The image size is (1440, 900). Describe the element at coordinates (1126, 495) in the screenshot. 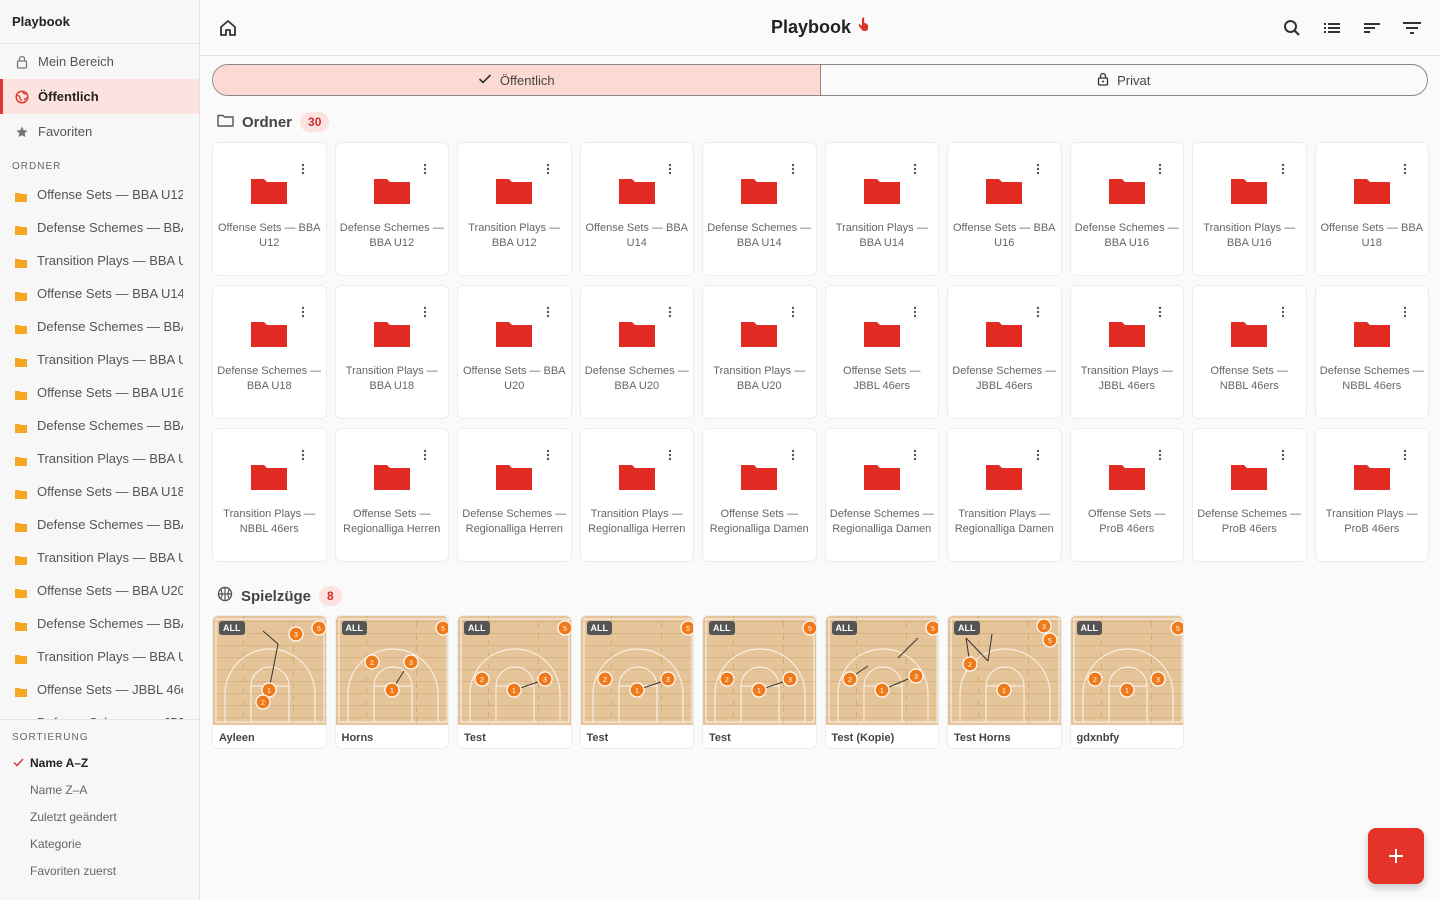

I see `folder-card: Offense Sets — ProB 46ers` at that location.